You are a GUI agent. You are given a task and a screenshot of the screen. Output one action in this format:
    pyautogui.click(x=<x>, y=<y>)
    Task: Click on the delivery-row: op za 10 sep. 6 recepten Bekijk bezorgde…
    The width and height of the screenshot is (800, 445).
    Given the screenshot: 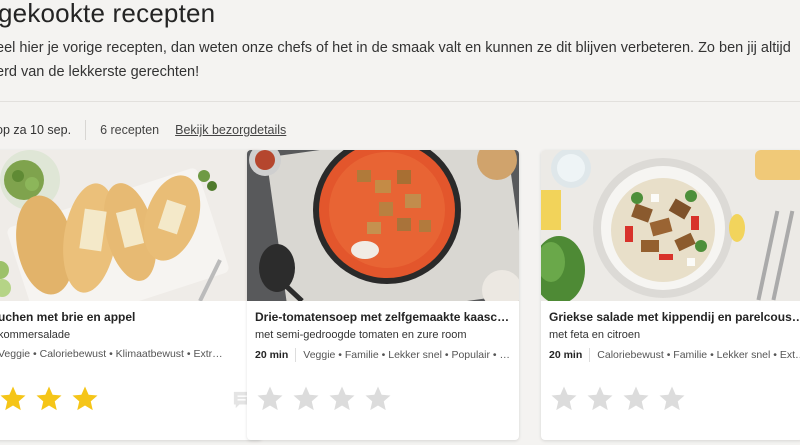 What is the action you would take?
    pyautogui.click(x=143, y=130)
    